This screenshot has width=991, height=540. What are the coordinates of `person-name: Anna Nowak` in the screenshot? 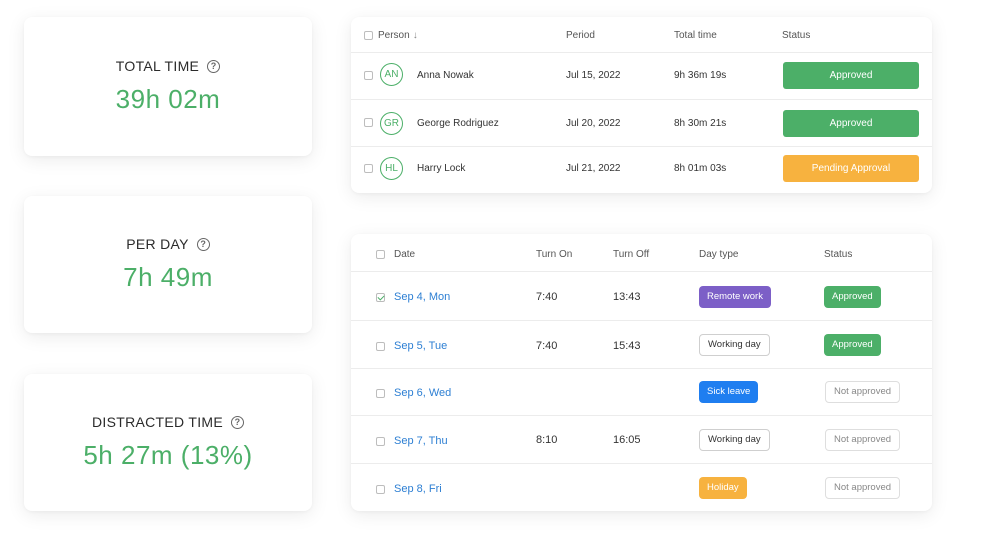 It's located at (445, 75).